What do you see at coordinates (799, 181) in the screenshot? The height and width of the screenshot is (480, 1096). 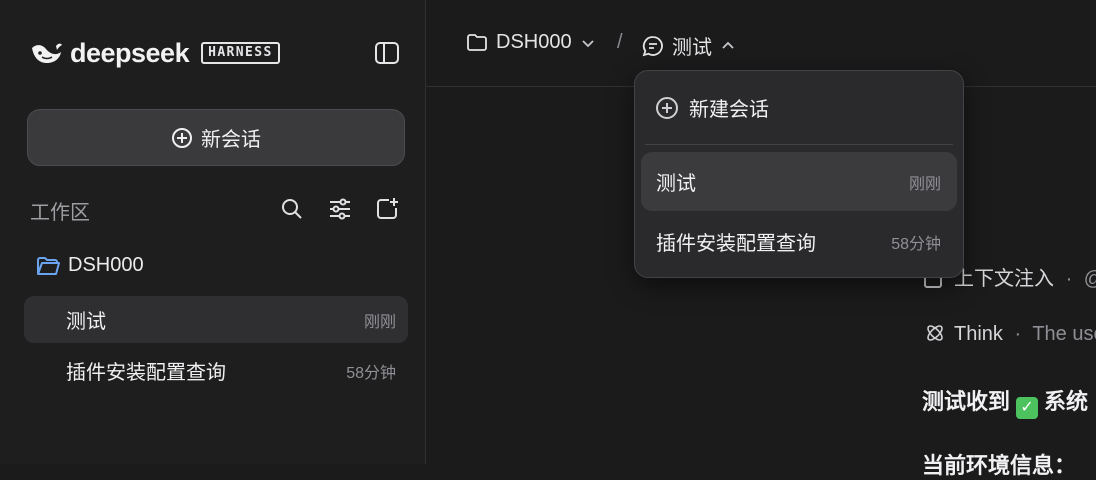 I see `dropdown-chat-item: 测试 刚刚` at bounding box center [799, 181].